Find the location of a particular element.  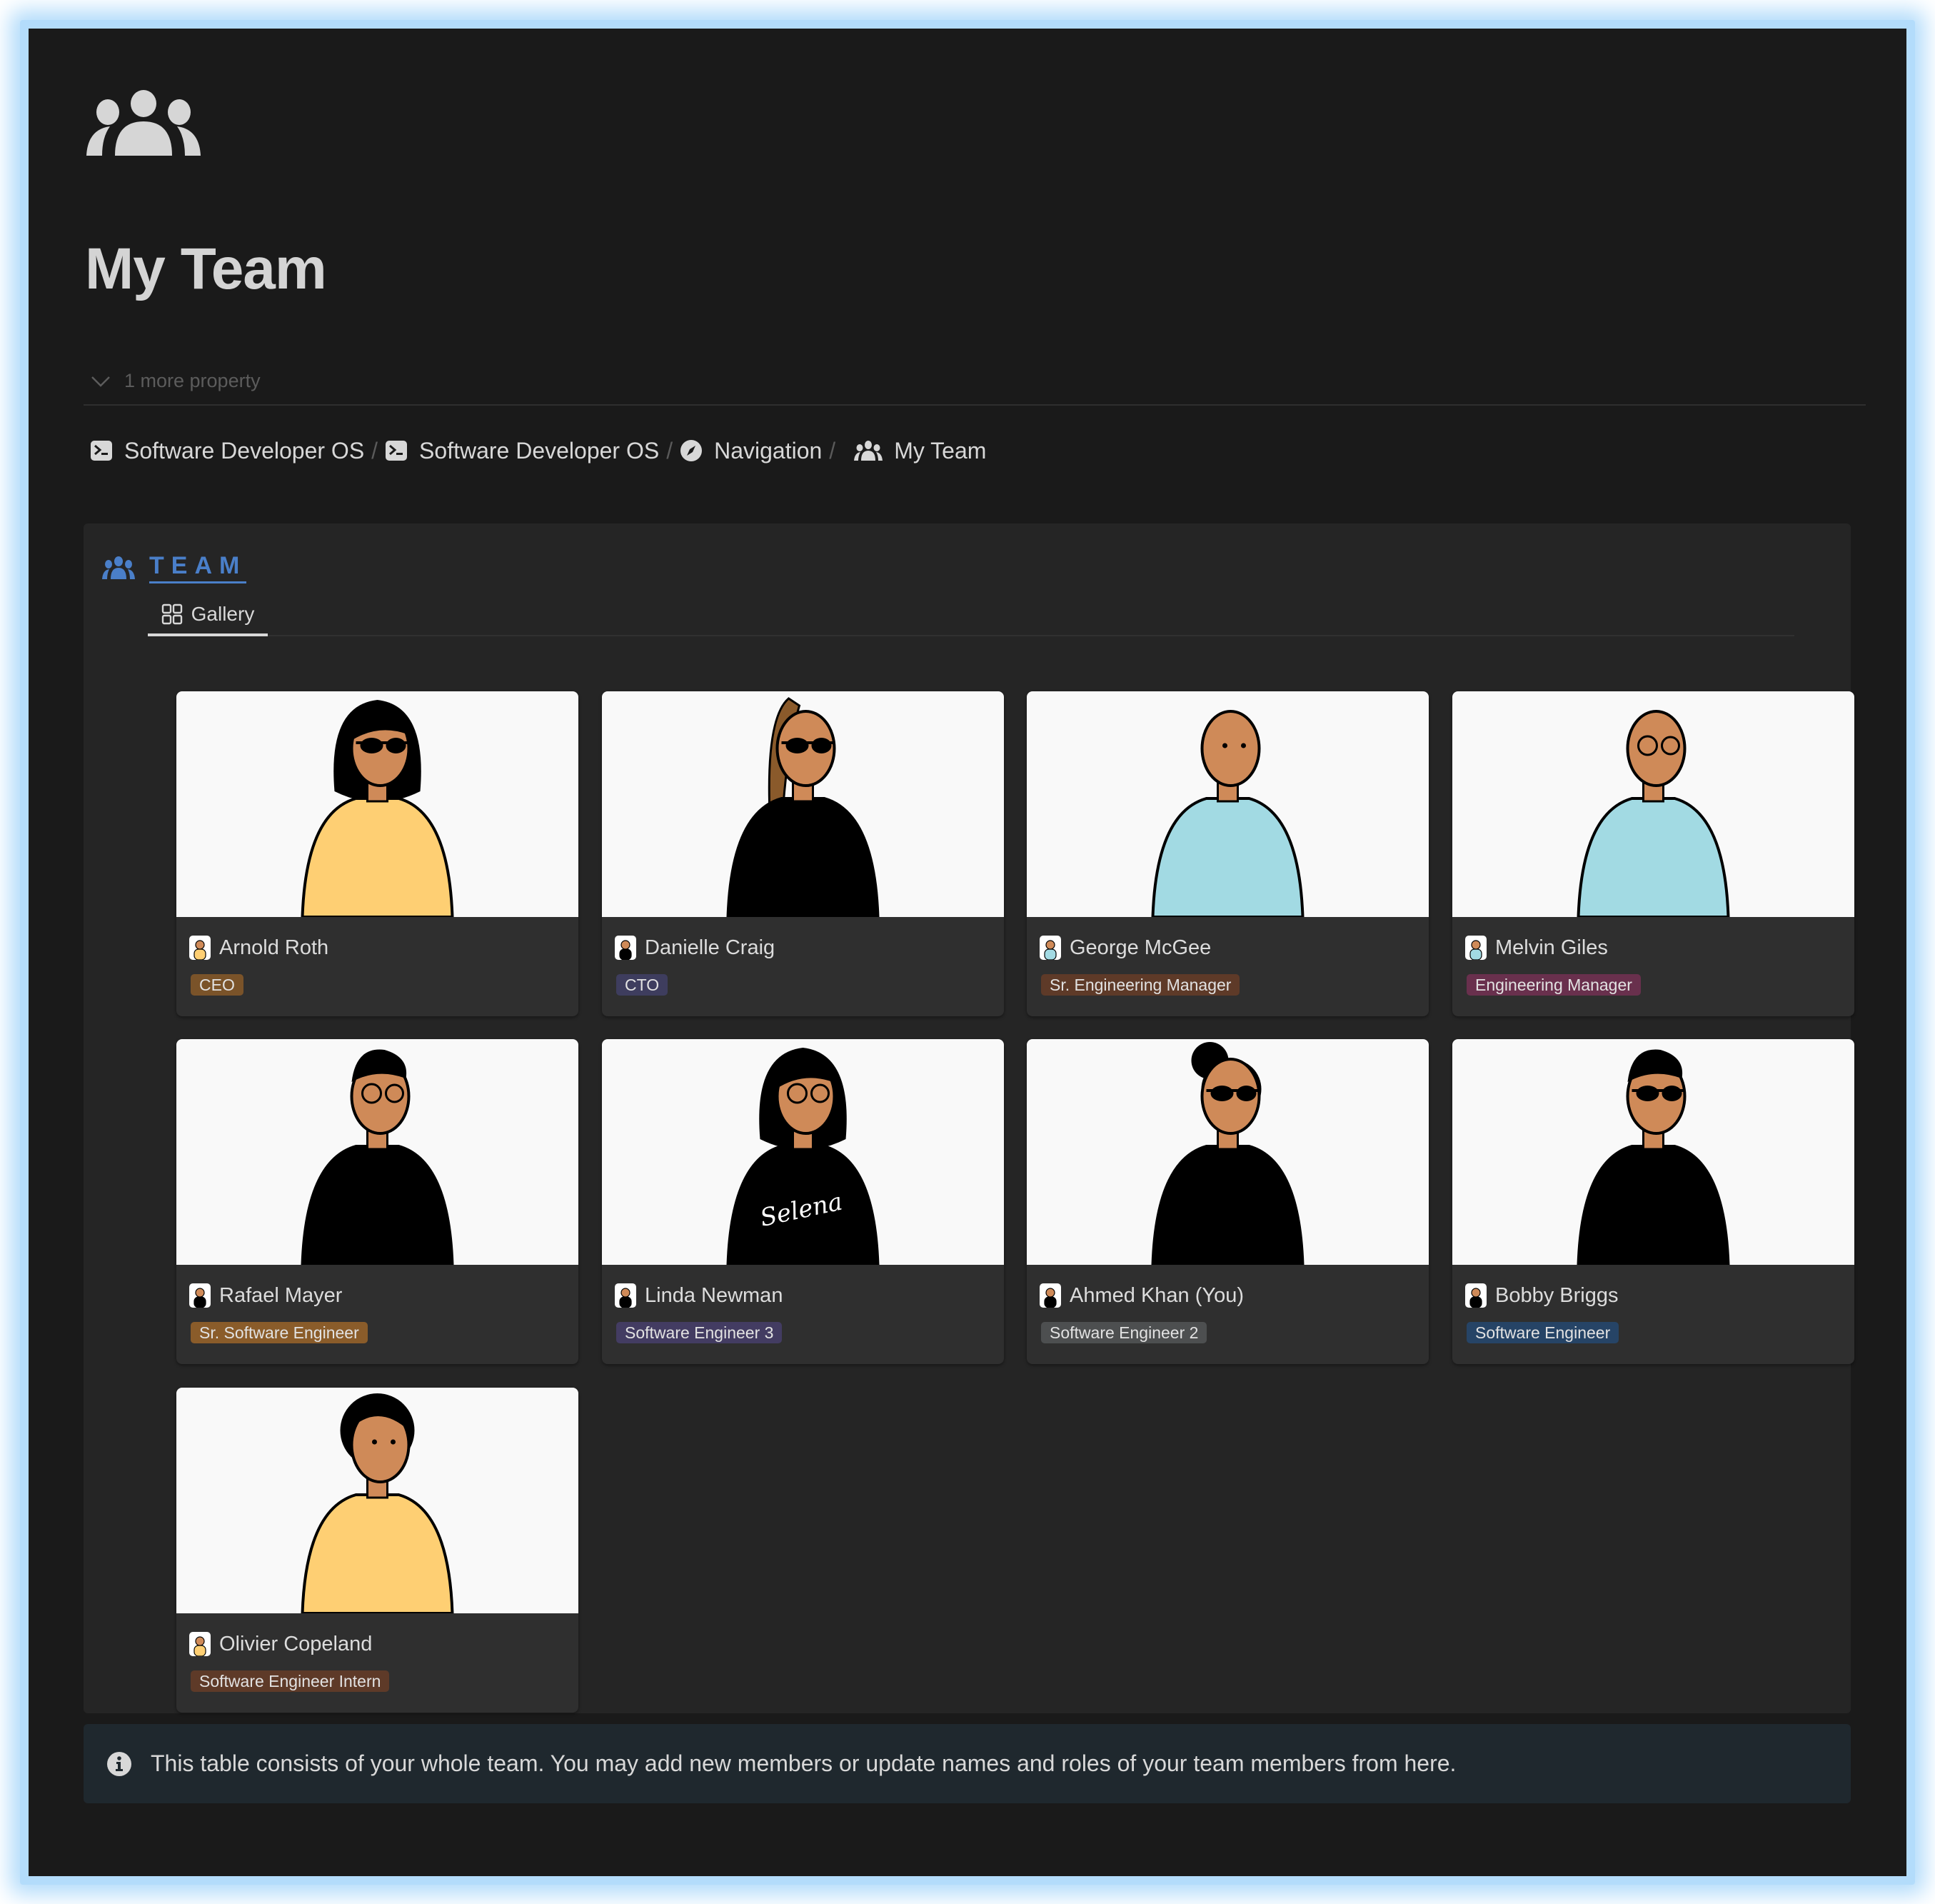

gallery-card: Selena Linda Newman Software Engineer 3 is located at coordinates (803, 1201).